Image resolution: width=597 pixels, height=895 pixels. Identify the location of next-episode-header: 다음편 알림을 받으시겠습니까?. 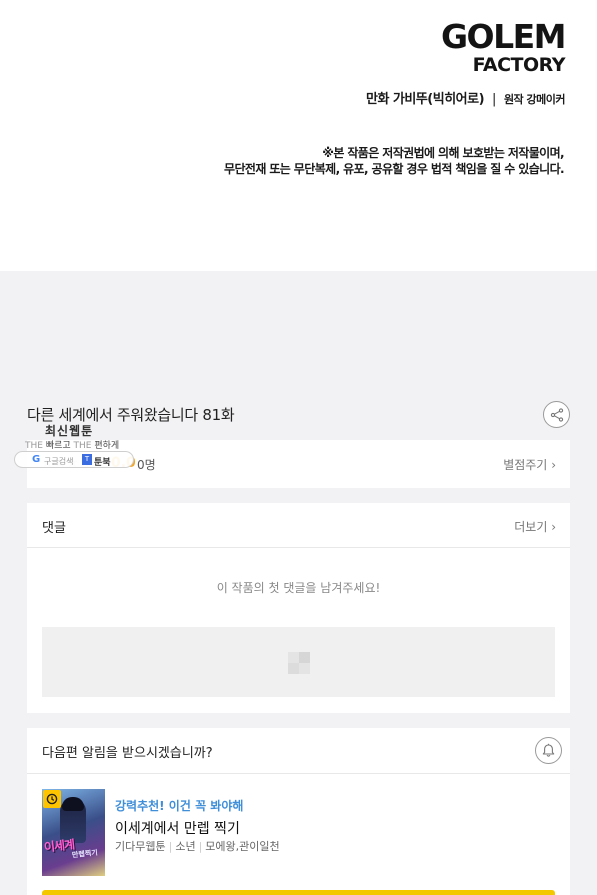
(298, 751).